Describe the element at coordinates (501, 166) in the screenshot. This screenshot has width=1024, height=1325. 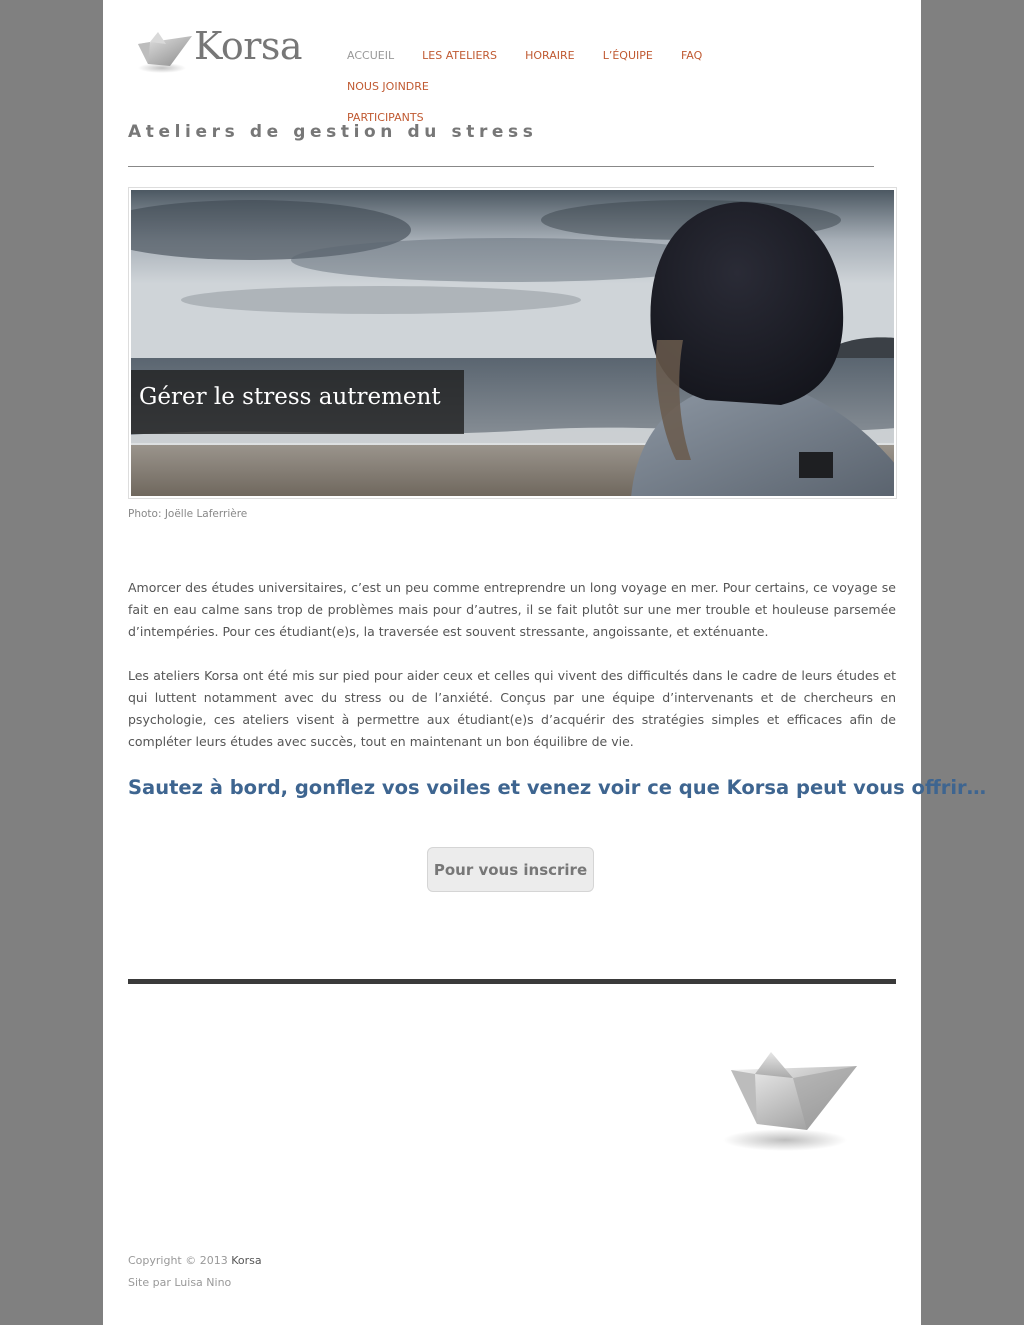
I see `title-divider` at that location.